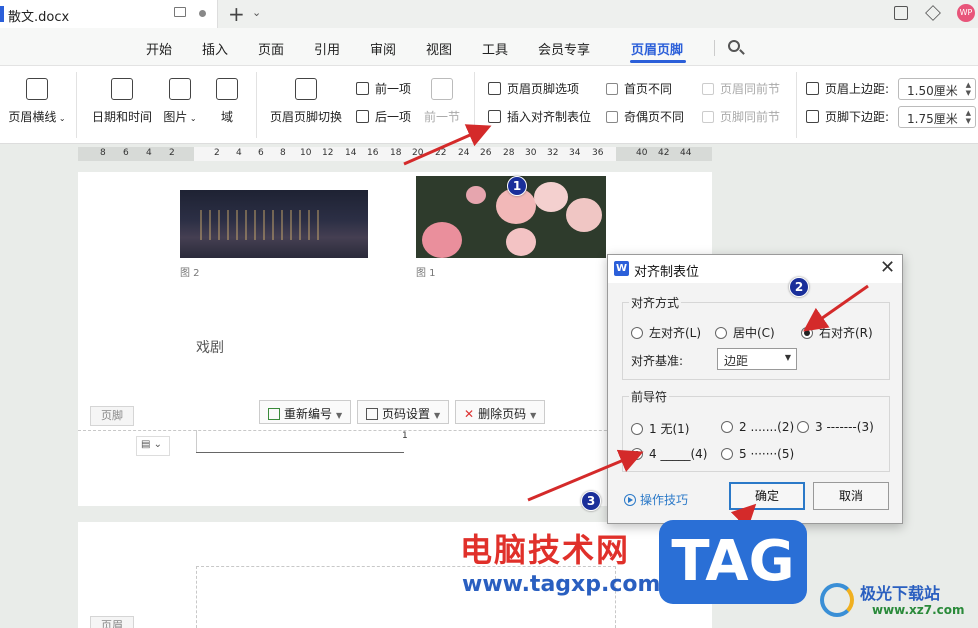  I want to click on watermark-tag-logo: TAG, so click(733, 562).